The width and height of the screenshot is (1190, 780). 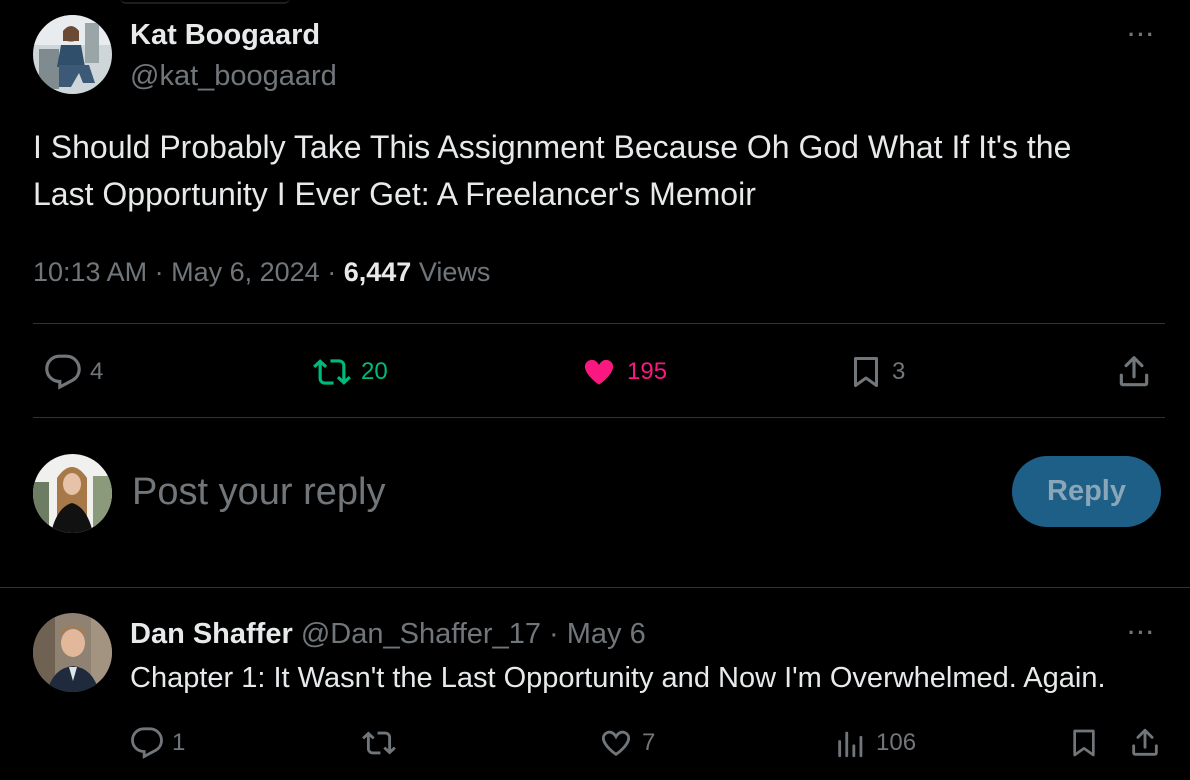 What do you see at coordinates (97, 371) in the screenshot?
I see `reply-count: 4` at bounding box center [97, 371].